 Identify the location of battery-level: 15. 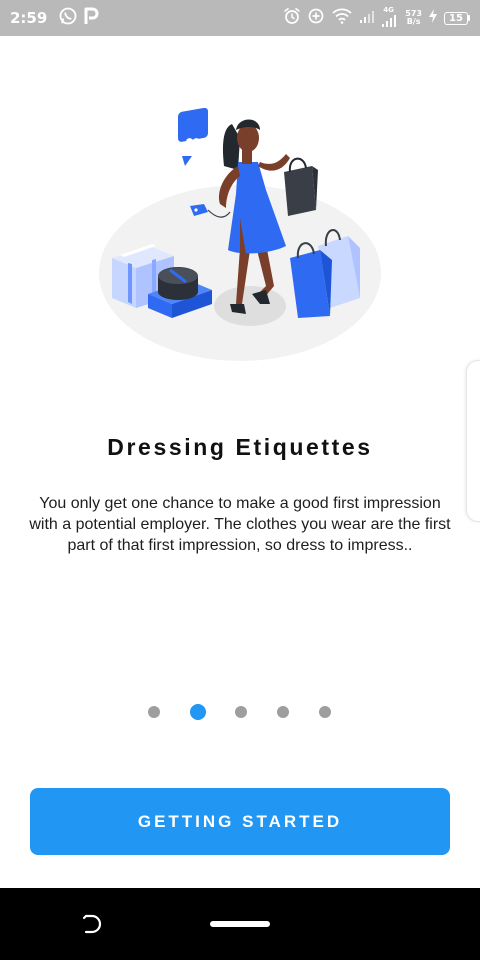
(456, 18).